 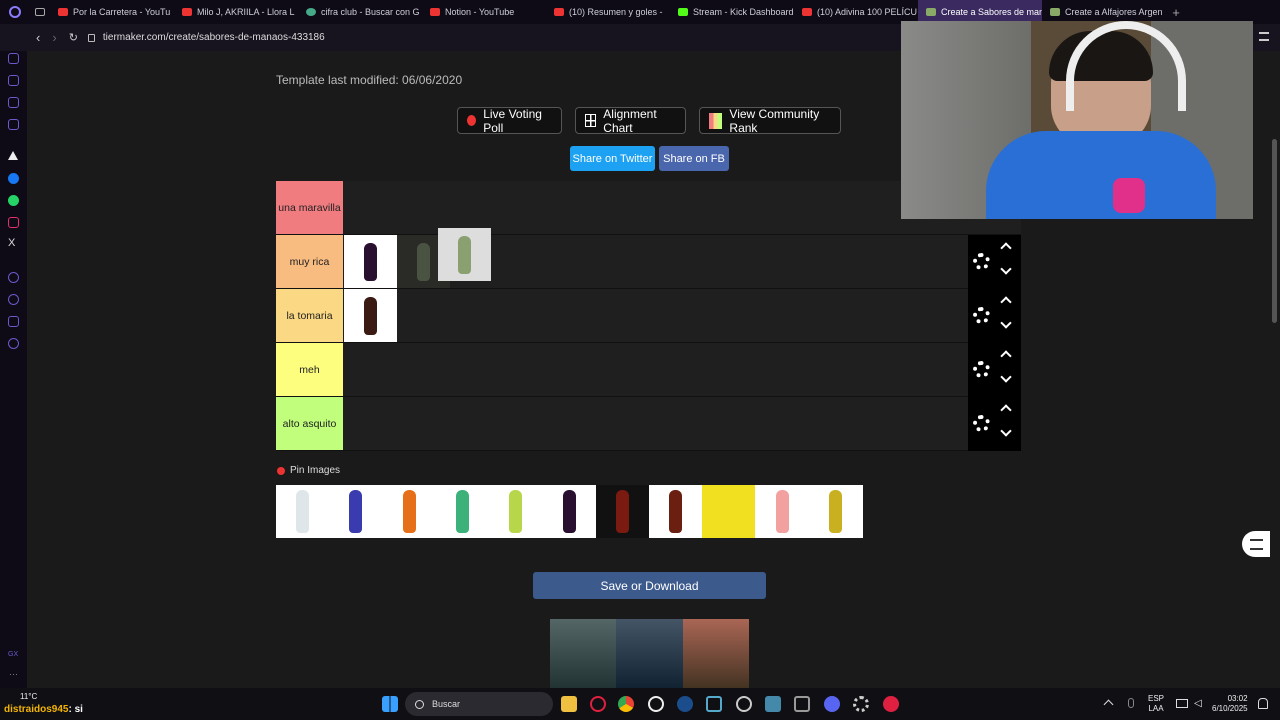 What do you see at coordinates (54, 37) in the screenshot?
I see `forward-icon: ›` at bounding box center [54, 37].